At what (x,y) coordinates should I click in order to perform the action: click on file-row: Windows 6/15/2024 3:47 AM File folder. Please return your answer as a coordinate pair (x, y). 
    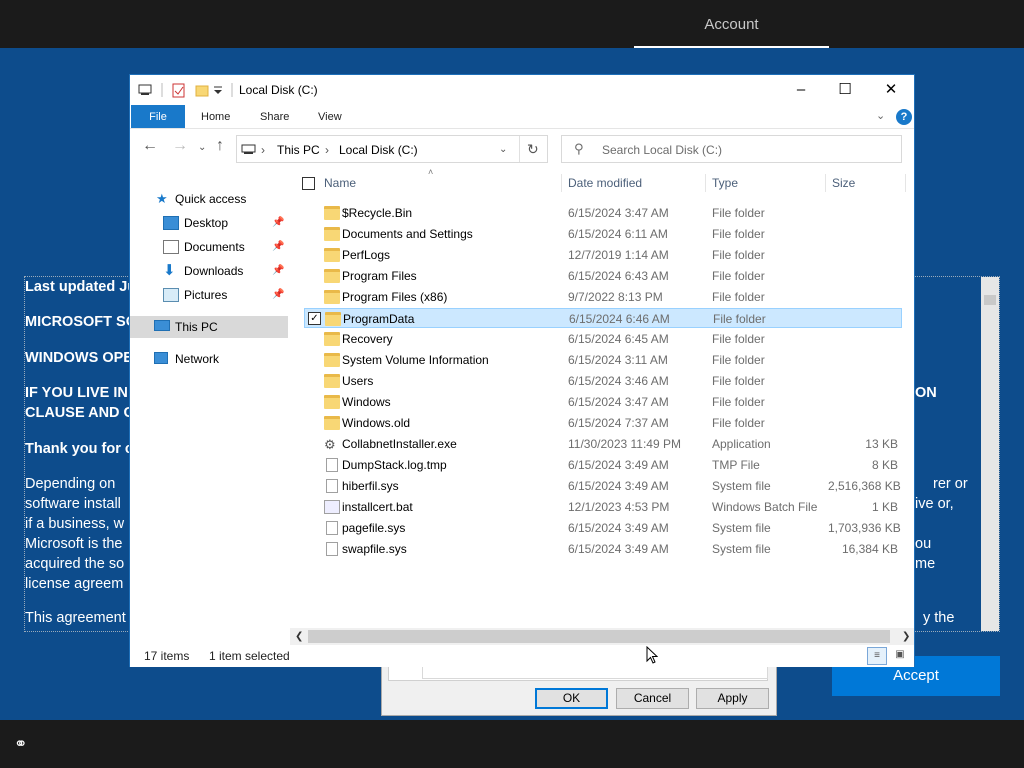
    Looking at the image, I should click on (603, 402).